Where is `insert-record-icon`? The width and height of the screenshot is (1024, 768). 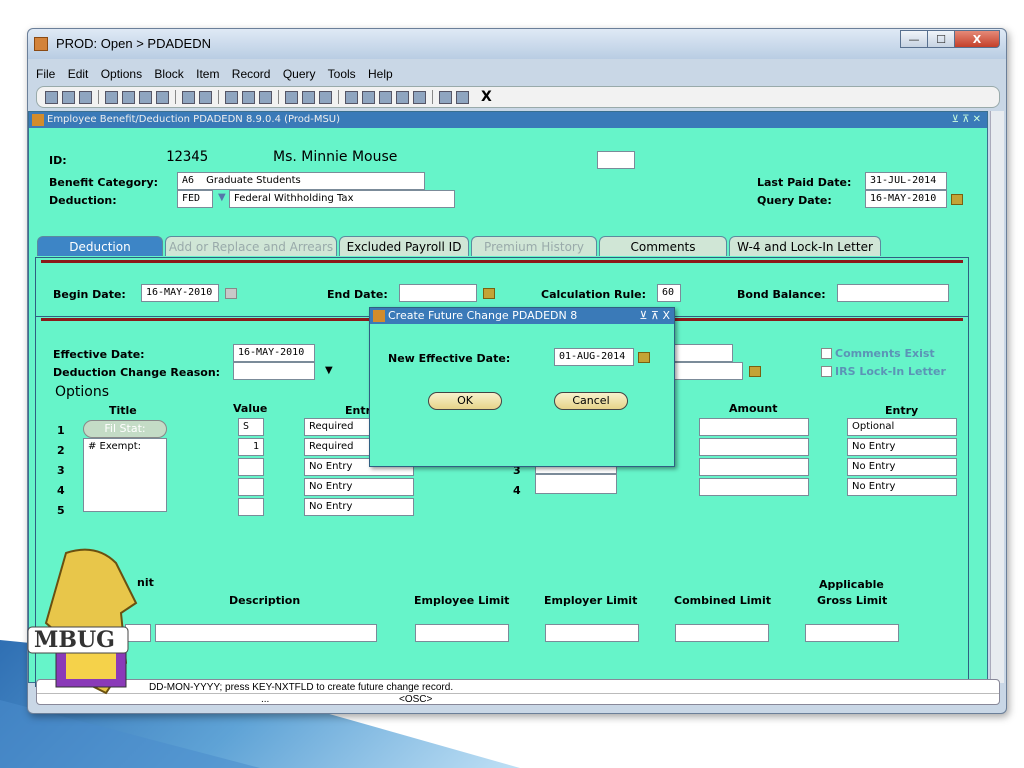
insert-record-icon is located at coordinates (145, 97).